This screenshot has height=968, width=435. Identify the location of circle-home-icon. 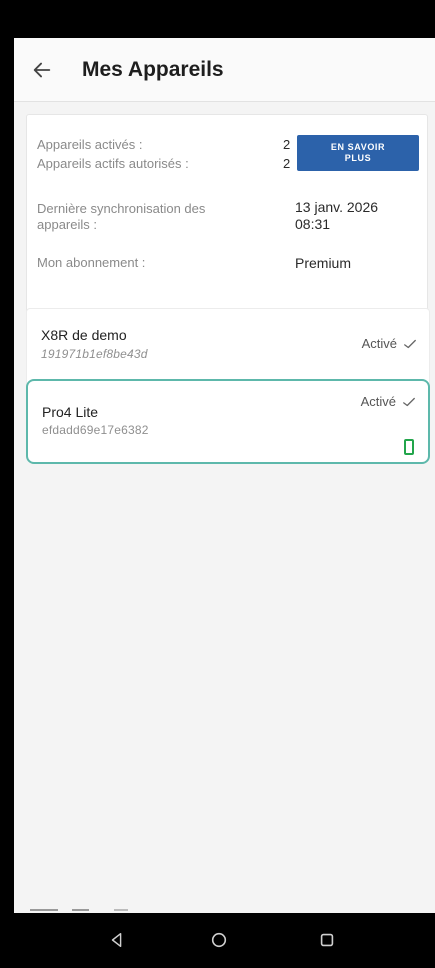
(219, 940).